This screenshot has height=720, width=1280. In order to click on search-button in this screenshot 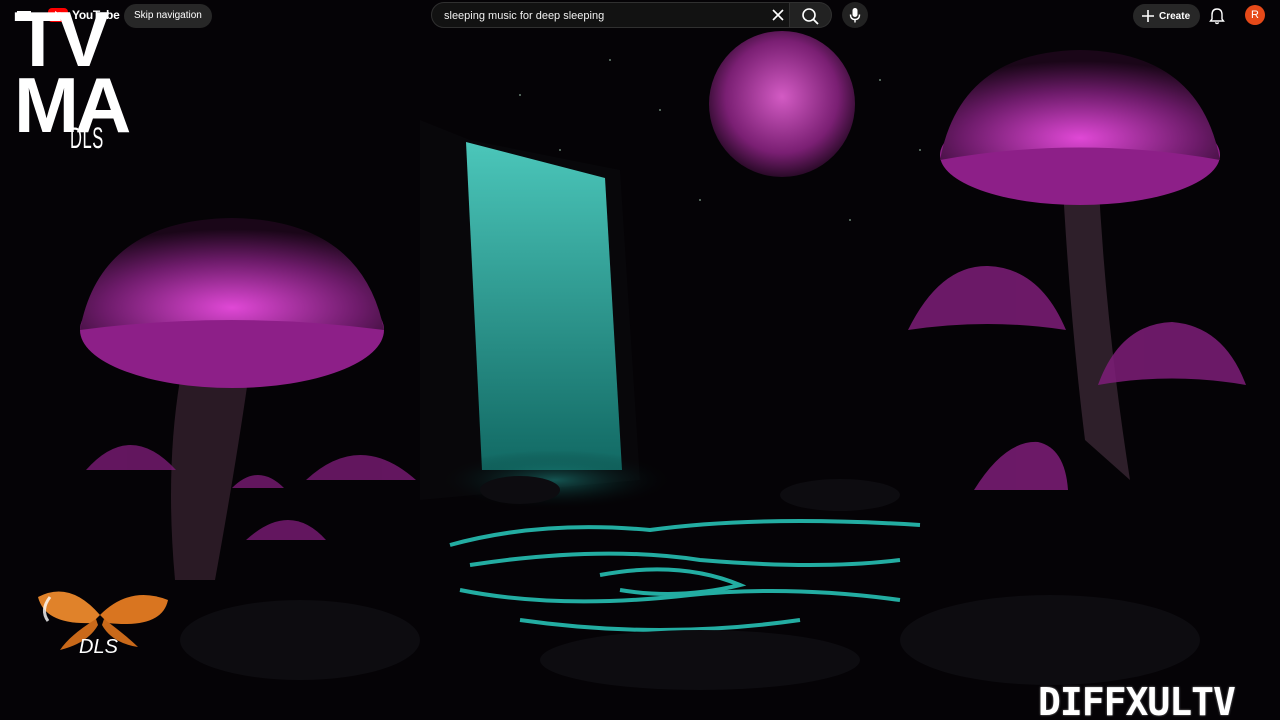, I will do `click(811, 15)`.